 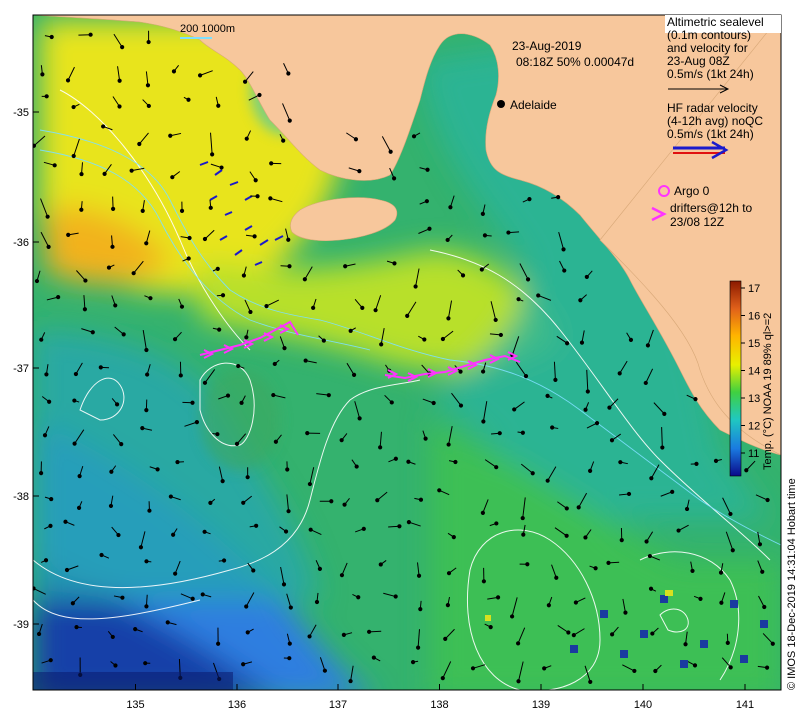 I want to click on svg-text: 23-Aug 08Z, so click(x=698, y=61).